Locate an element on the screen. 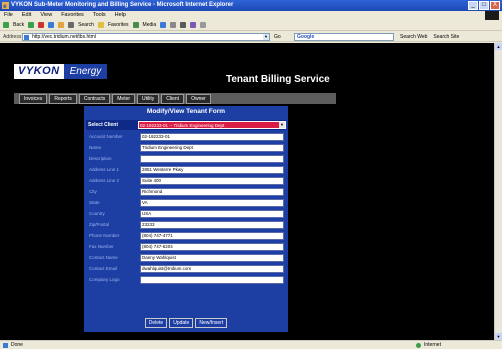 This screenshot has height=349, width=502. nav-contracts: Contracts is located at coordinates (94, 98).